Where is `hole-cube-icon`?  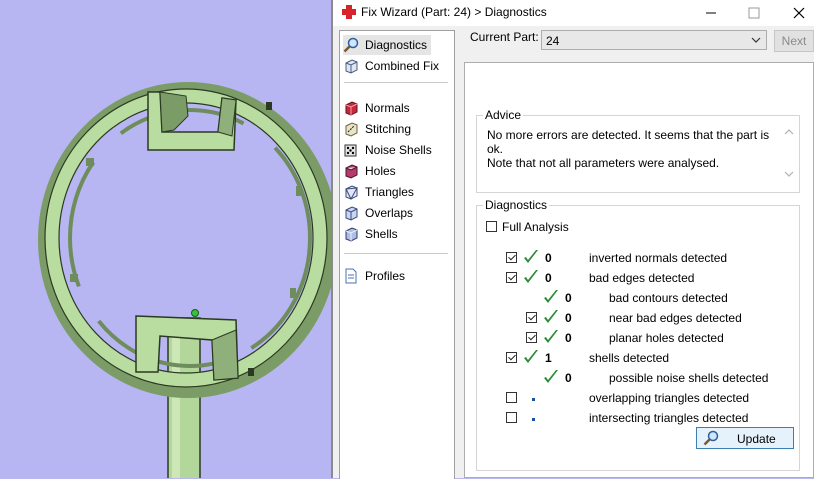
hole-cube-icon is located at coordinates (351, 171).